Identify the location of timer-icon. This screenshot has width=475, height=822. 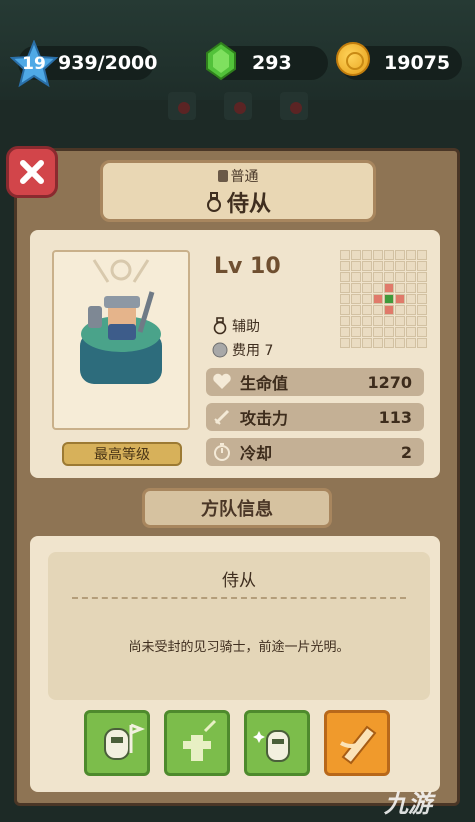
(222, 452).